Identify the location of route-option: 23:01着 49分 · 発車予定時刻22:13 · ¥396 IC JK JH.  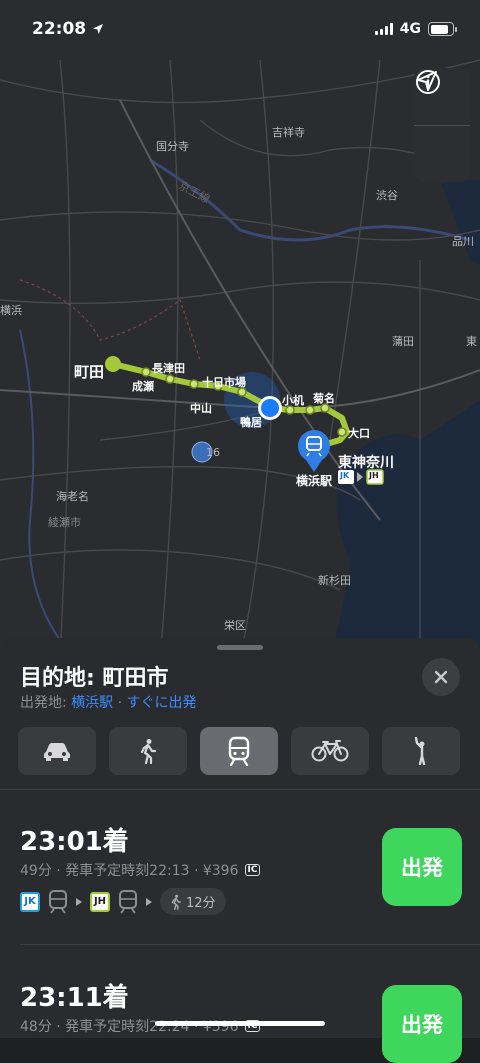
(140, 868).